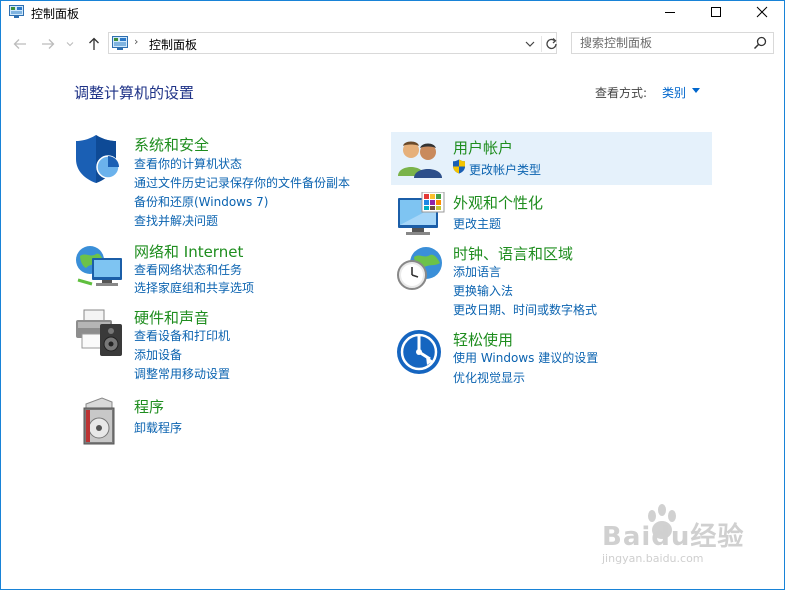  What do you see at coordinates (176, 220) in the screenshot?
I see `link-troubleshoot: 查找并解决问题` at bounding box center [176, 220].